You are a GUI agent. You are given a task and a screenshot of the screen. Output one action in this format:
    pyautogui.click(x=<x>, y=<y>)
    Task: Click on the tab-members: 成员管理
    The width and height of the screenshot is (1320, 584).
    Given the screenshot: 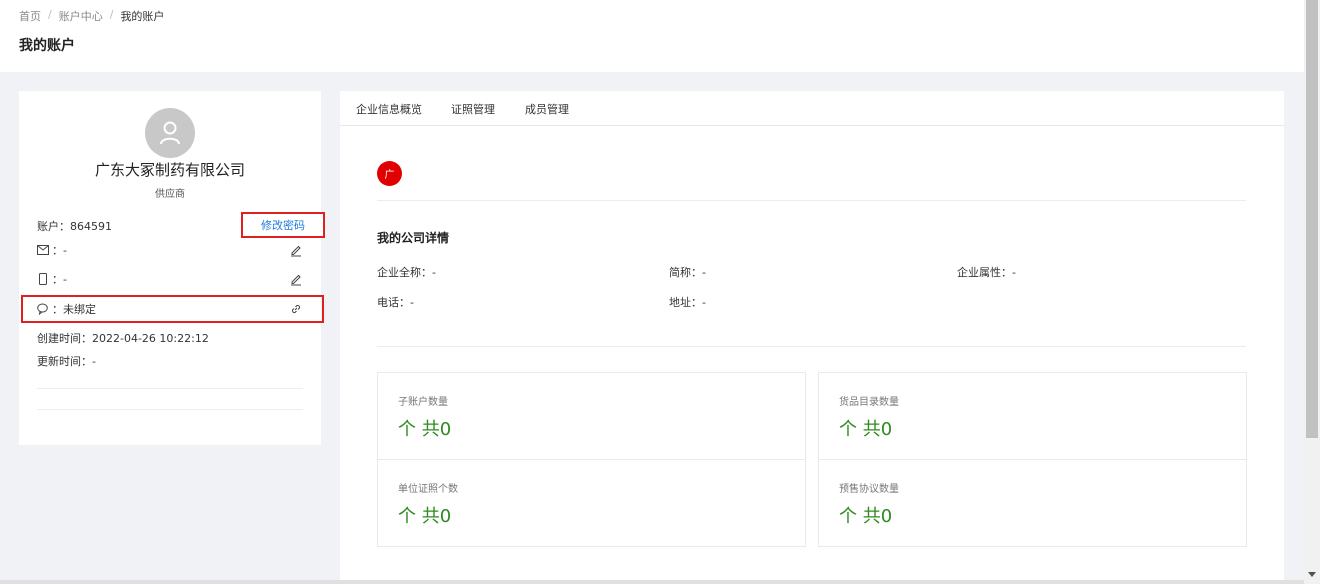 What is the action you would take?
    pyautogui.click(x=547, y=109)
    